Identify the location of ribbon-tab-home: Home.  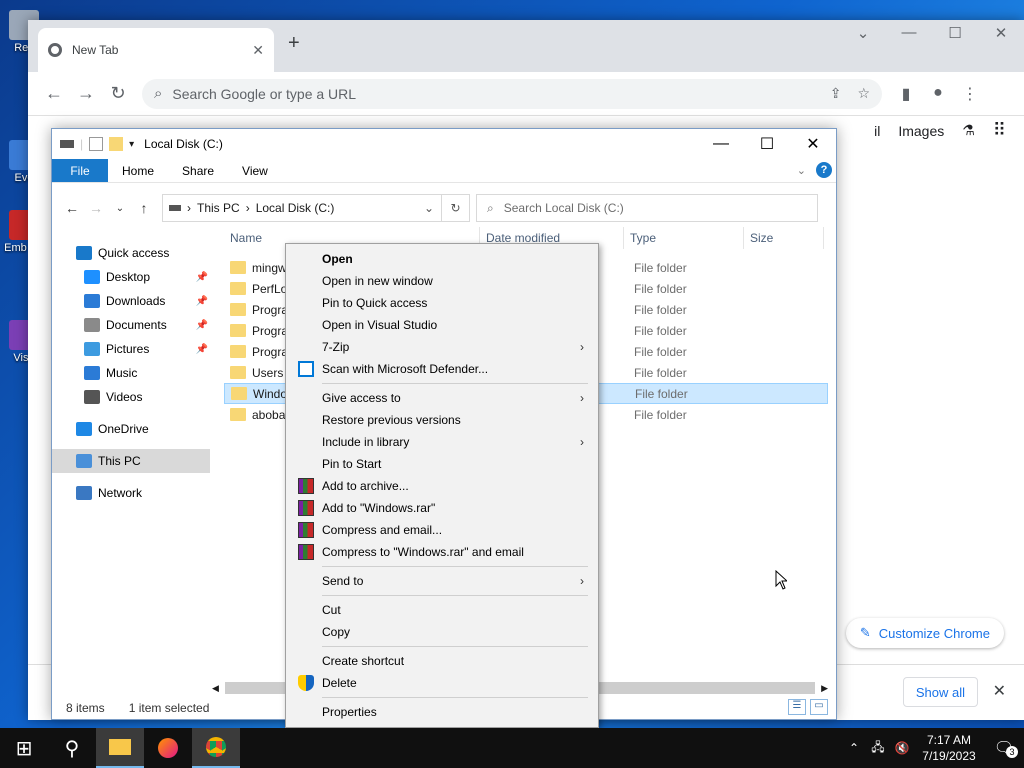
(138, 170).